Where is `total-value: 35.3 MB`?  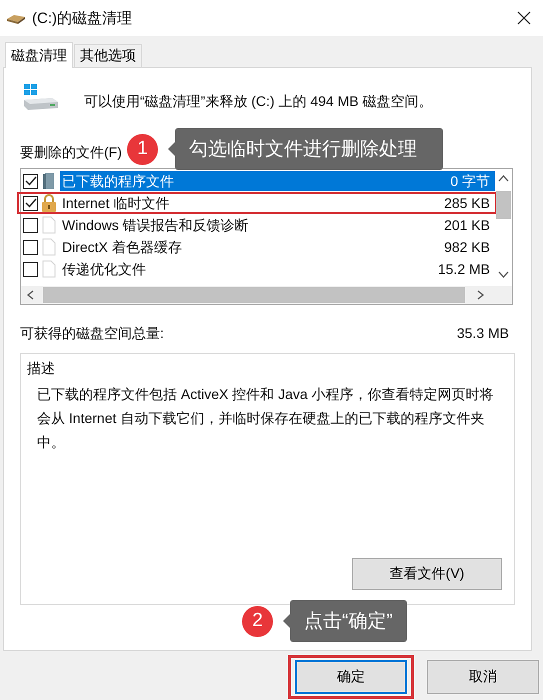 total-value: 35.3 MB is located at coordinates (482, 334).